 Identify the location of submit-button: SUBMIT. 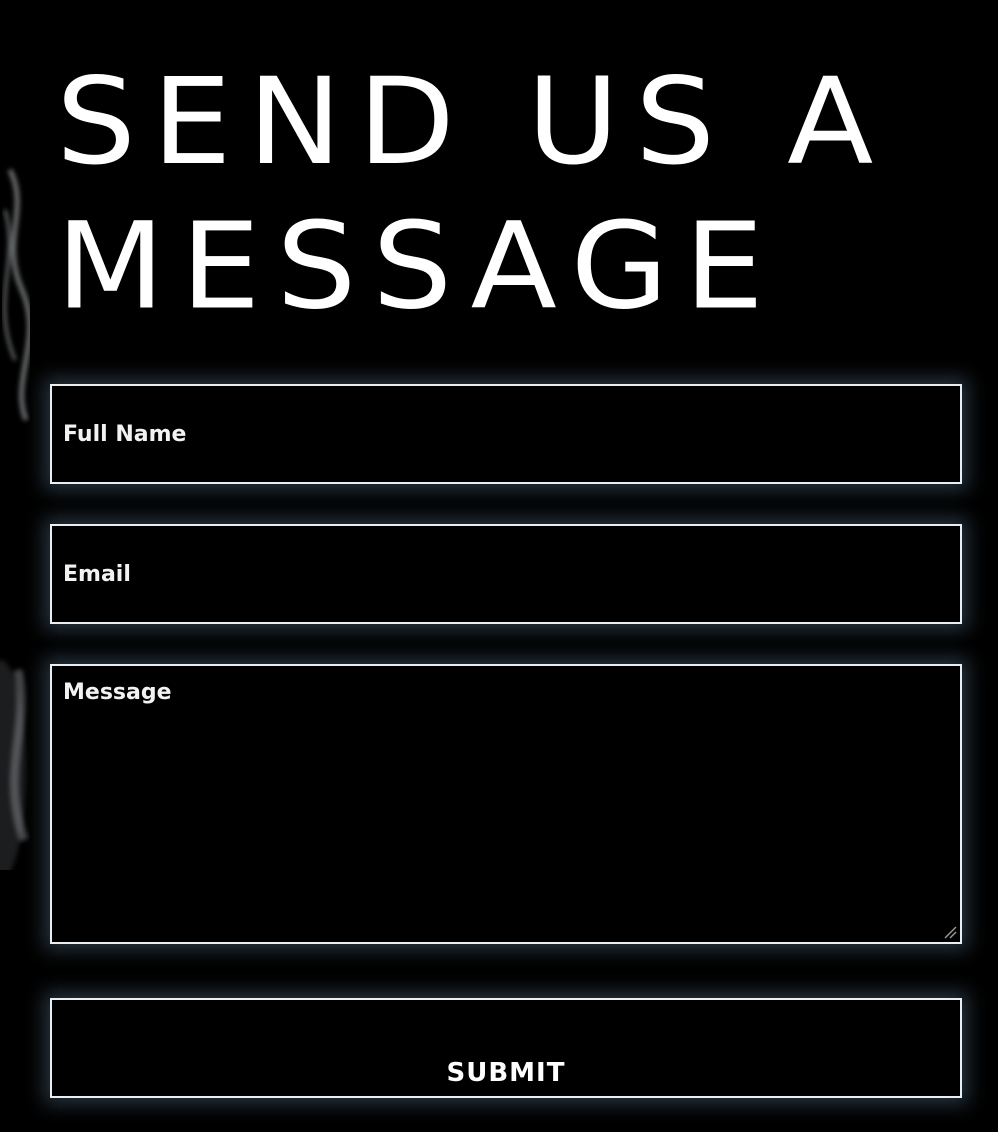
(506, 1048).